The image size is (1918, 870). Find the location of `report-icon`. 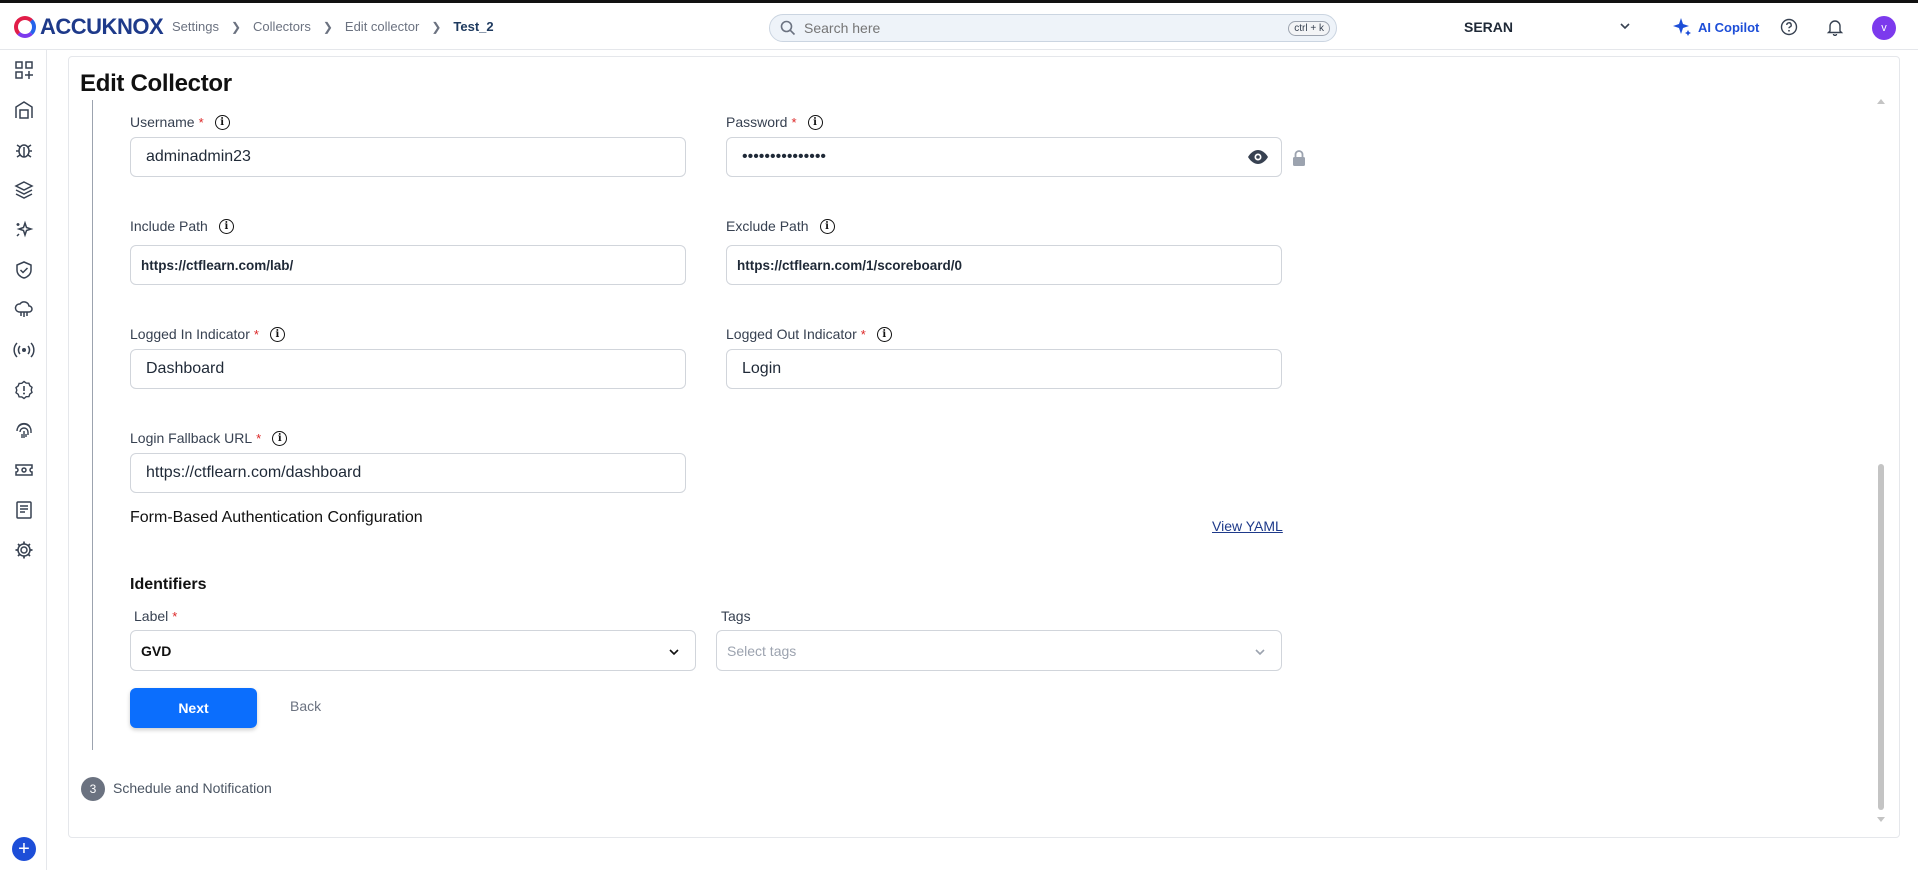

report-icon is located at coordinates (24, 510).